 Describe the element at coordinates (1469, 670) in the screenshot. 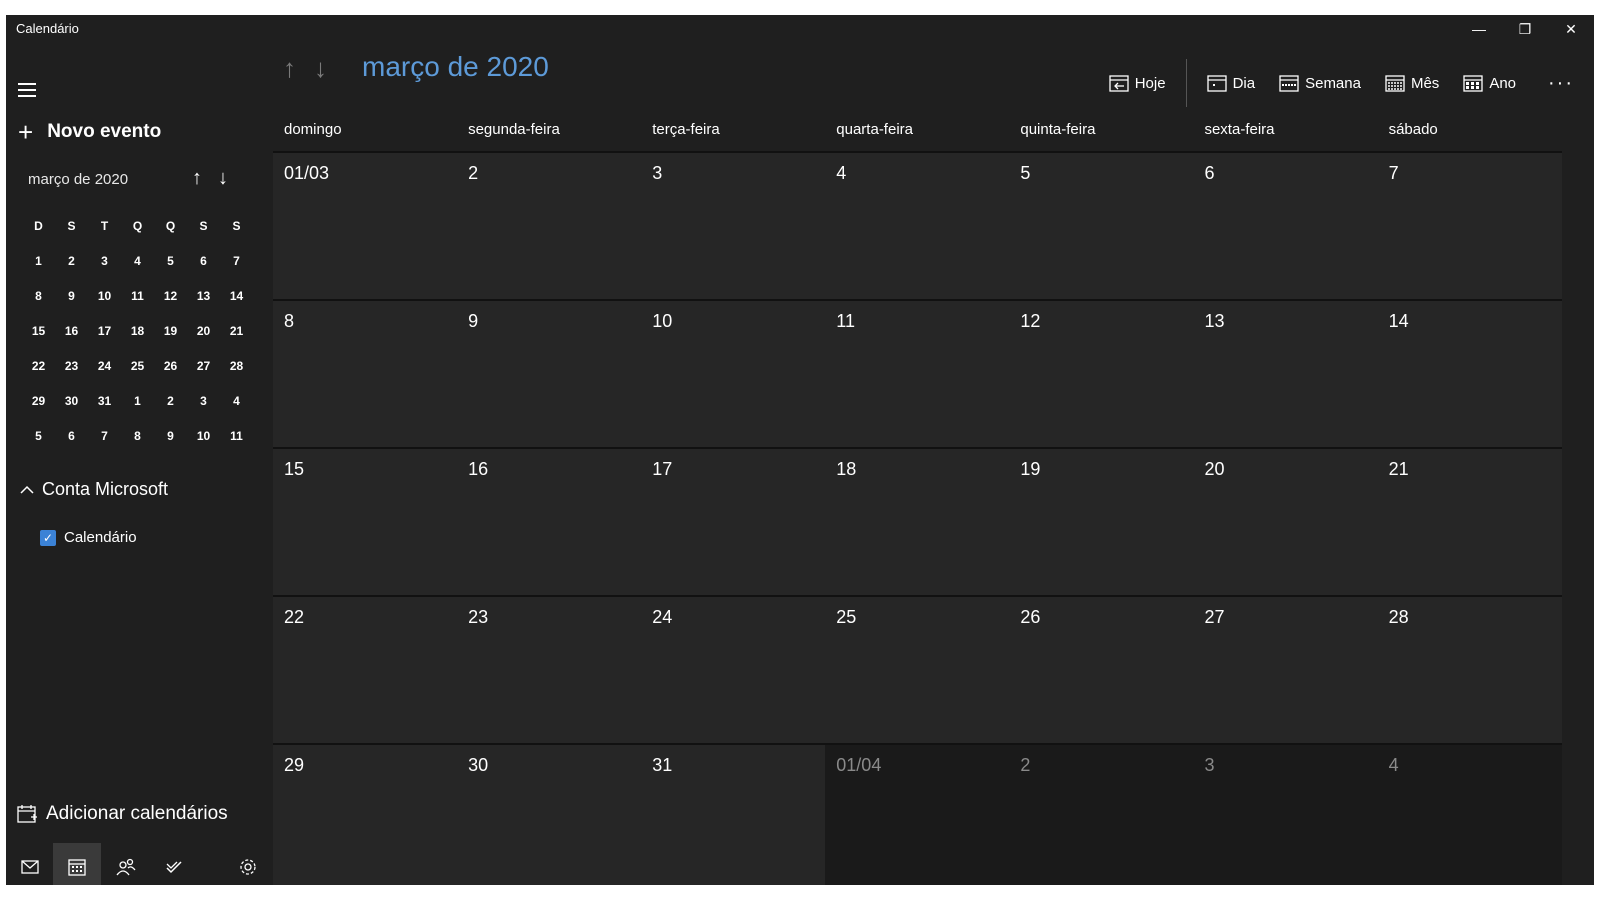

I see `day-cell: 28` at that location.